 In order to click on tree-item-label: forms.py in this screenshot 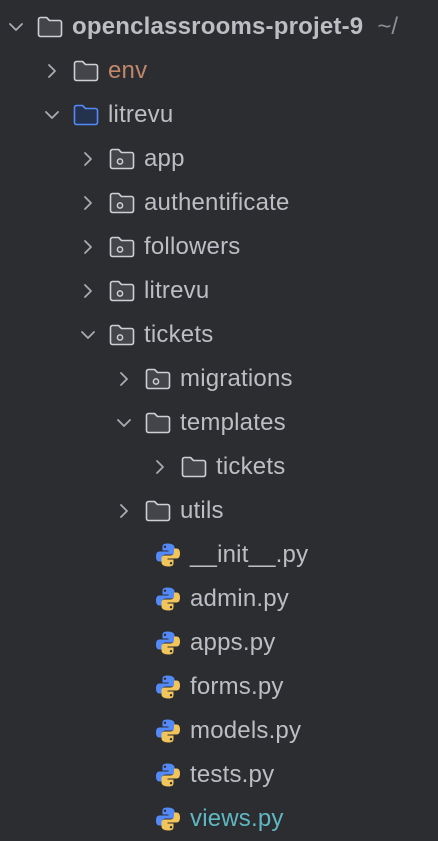, I will do `click(237, 686)`.